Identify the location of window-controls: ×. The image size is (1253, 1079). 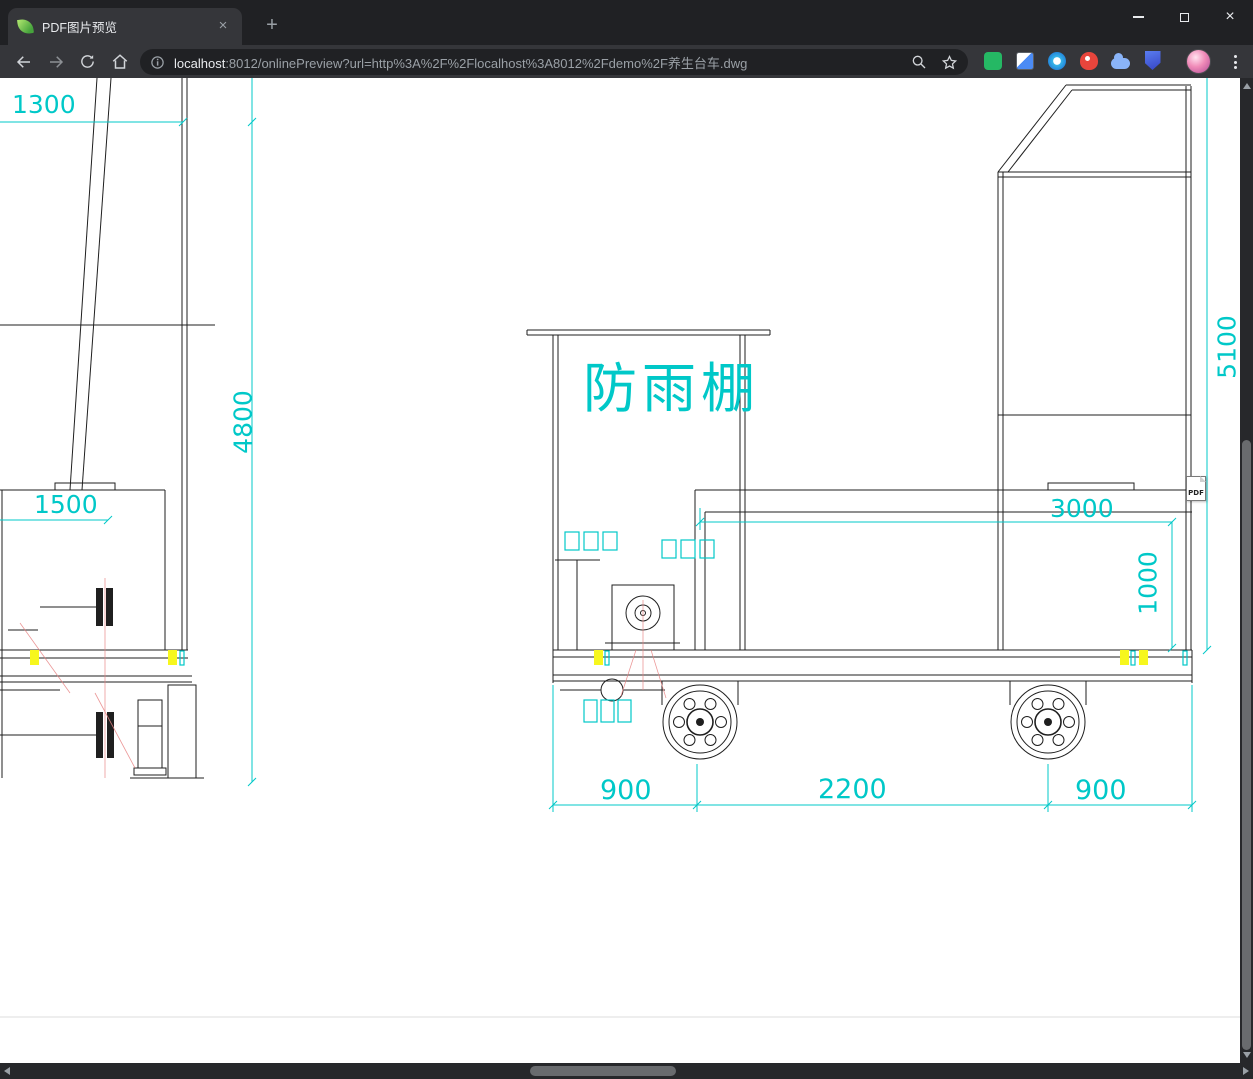
(1184, 17).